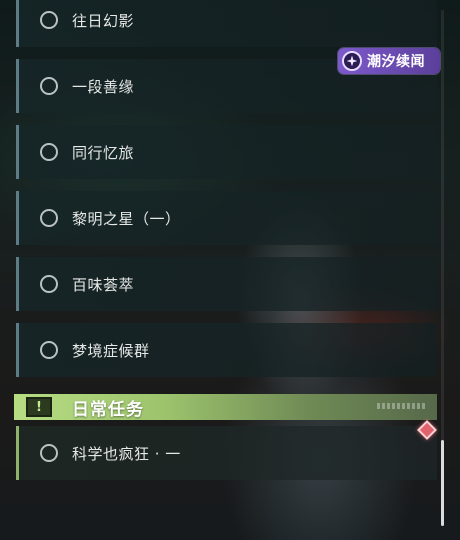 Image resolution: width=460 pixels, height=540 pixels. What do you see at coordinates (396, 62) in the screenshot?
I see `badge-label: 潮汐续闻` at bounding box center [396, 62].